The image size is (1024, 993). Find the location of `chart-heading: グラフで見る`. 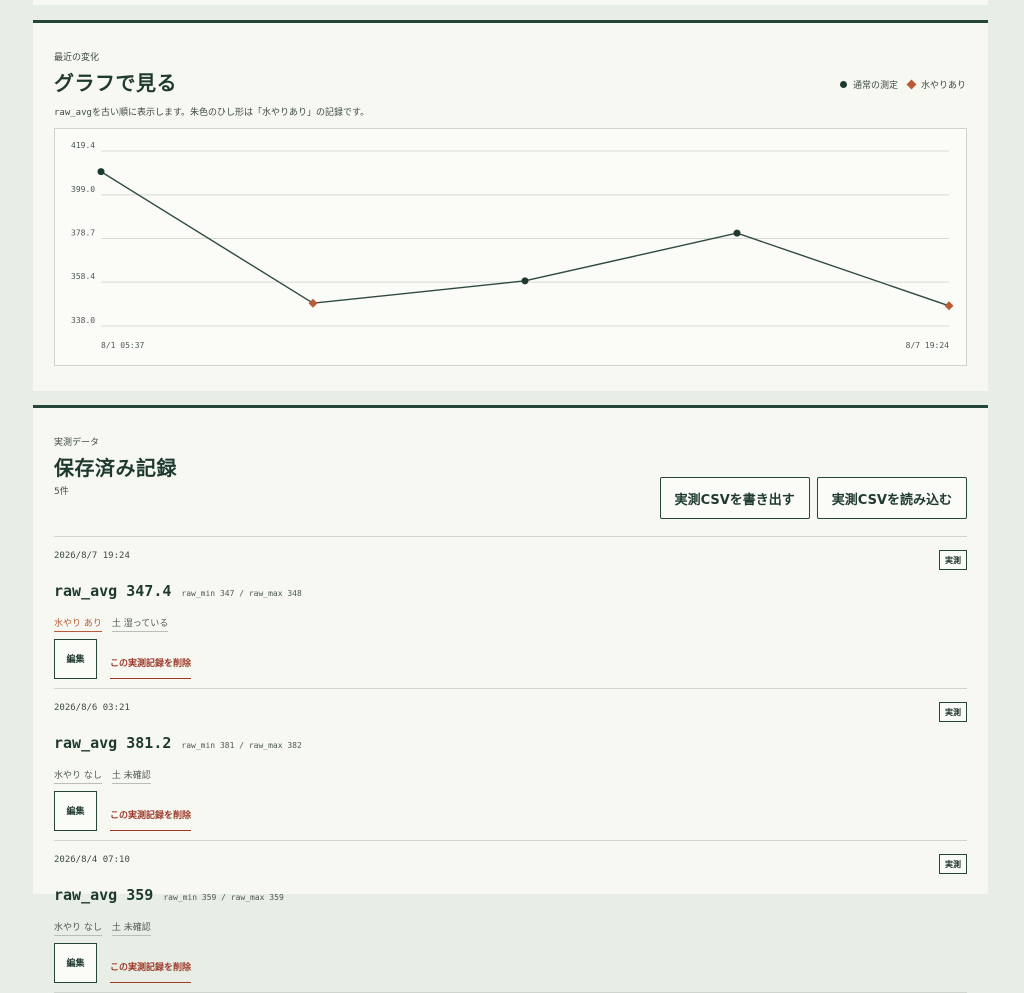

chart-heading: グラフで見る is located at coordinates (115, 83).